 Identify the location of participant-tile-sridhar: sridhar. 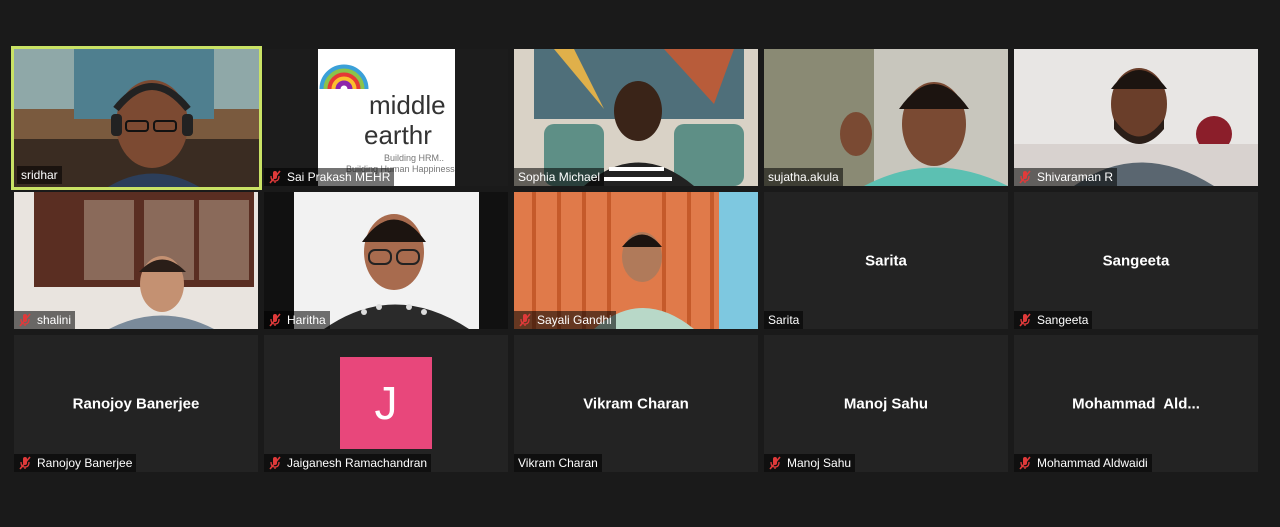
(136, 118).